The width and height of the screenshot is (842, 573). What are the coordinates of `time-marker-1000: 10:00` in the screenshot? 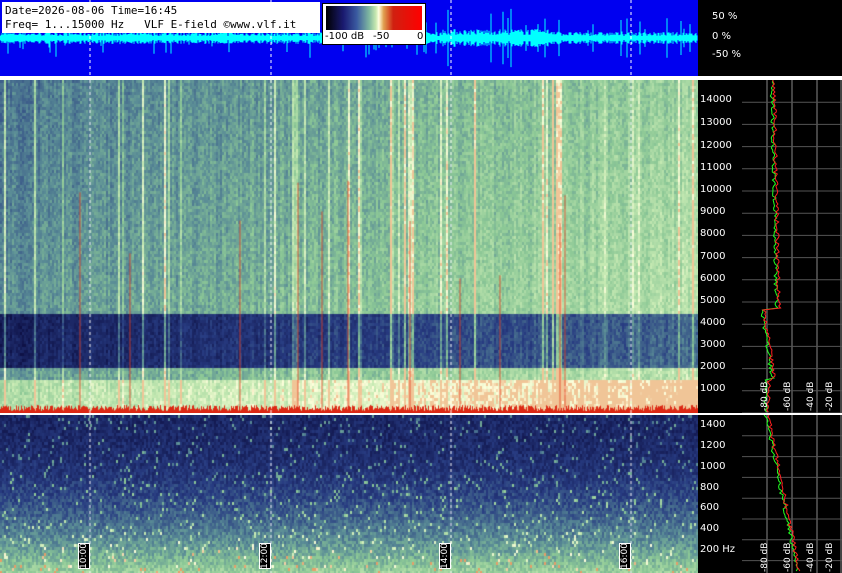 It's located at (84, 556).